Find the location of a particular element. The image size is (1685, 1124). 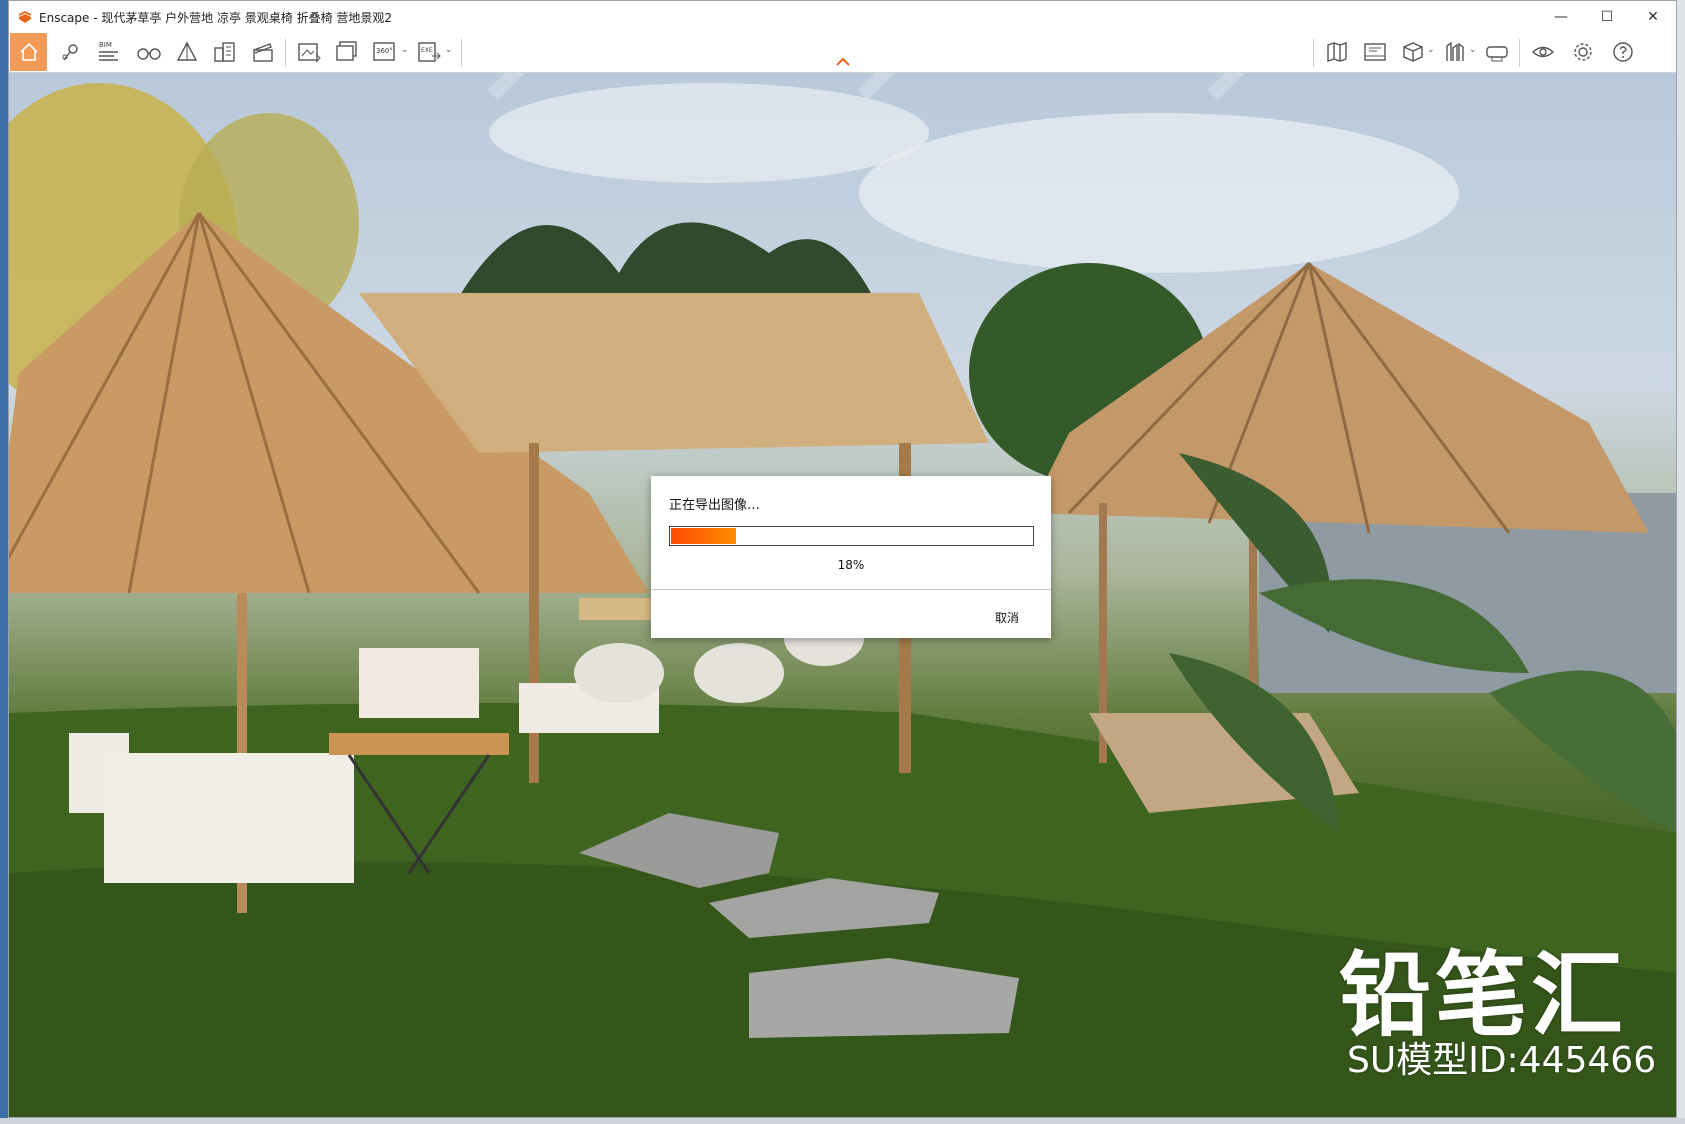

cube-icon is located at coordinates (1413, 52).